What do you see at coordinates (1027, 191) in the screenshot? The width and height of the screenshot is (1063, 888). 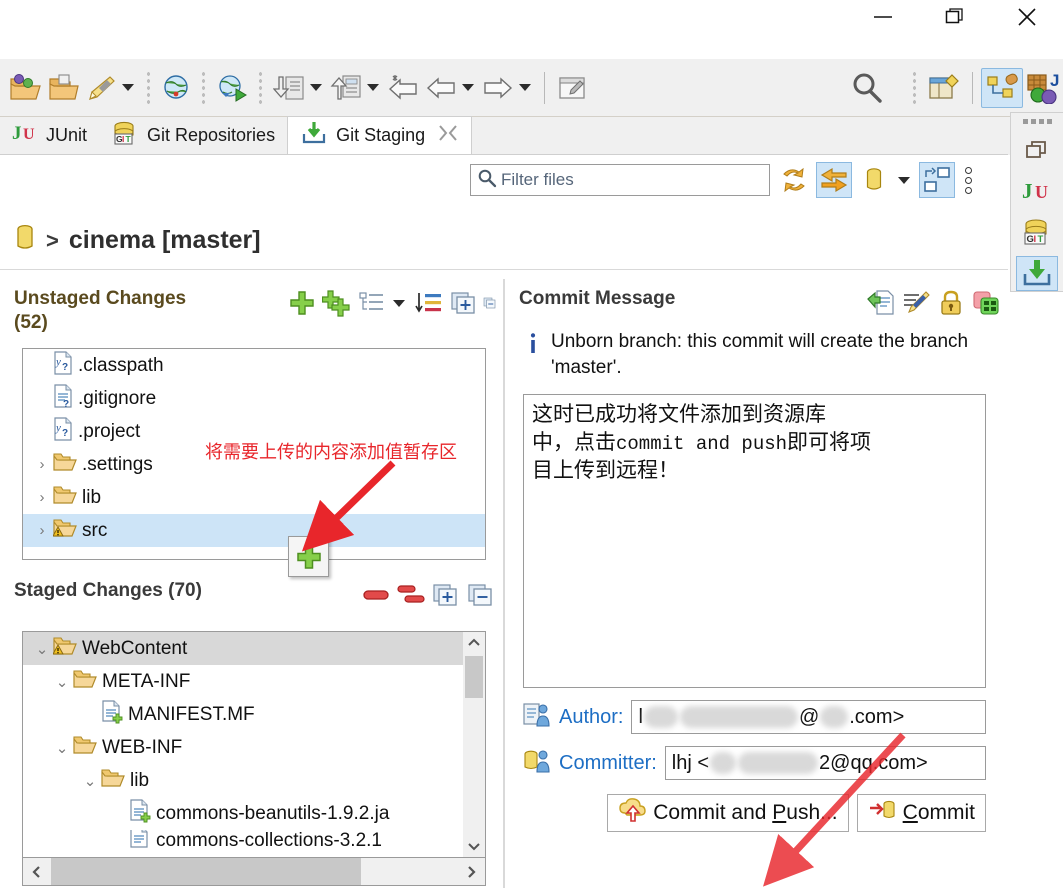 I see `svg-text: J` at bounding box center [1027, 191].